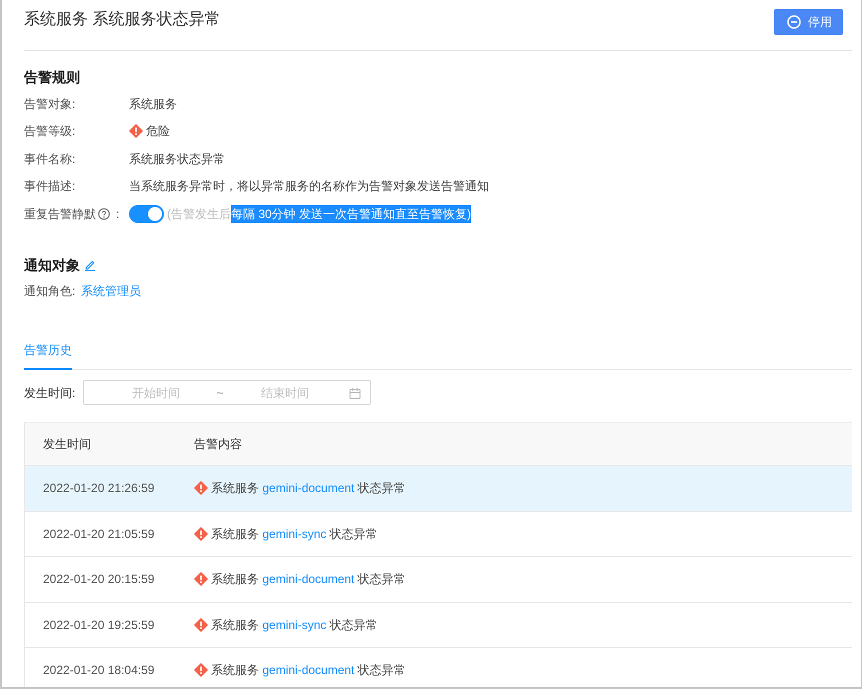 This screenshot has height=689, width=862. What do you see at coordinates (98, 579) in the screenshot?
I see `time-text: 2022-01-20 20:15:59` at bounding box center [98, 579].